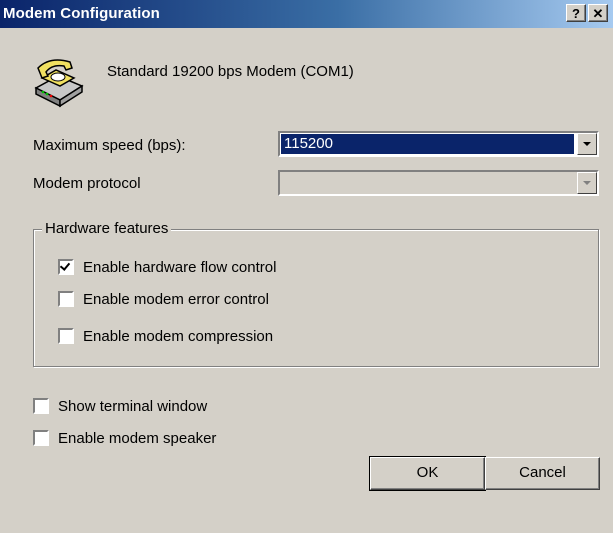 This screenshot has height=533, width=613. I want to click on phone-modem-icon, so click(59, 83).